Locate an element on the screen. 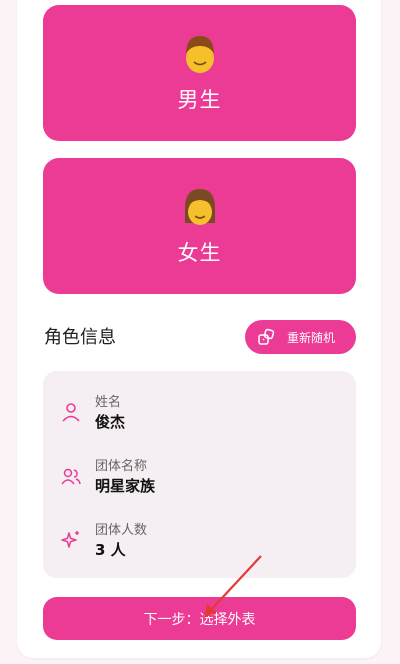 This screenshot has width=400, height=664. info-key-name: 姓名 is located at coordinates (108, 402).